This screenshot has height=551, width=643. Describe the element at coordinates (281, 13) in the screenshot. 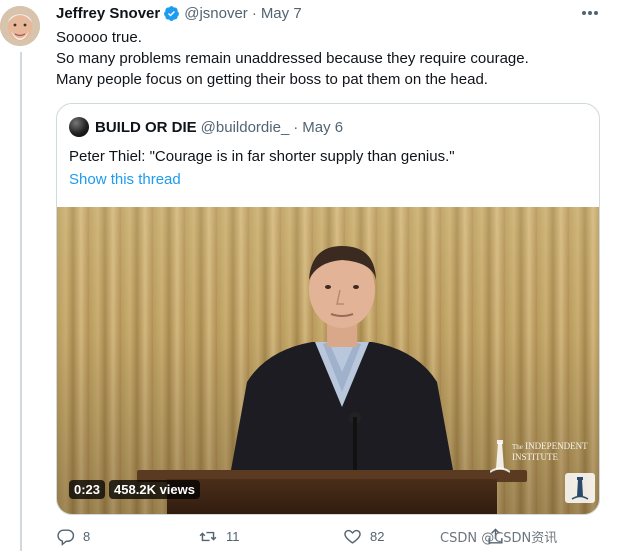

I see `tweet-date: May 7` at that location.